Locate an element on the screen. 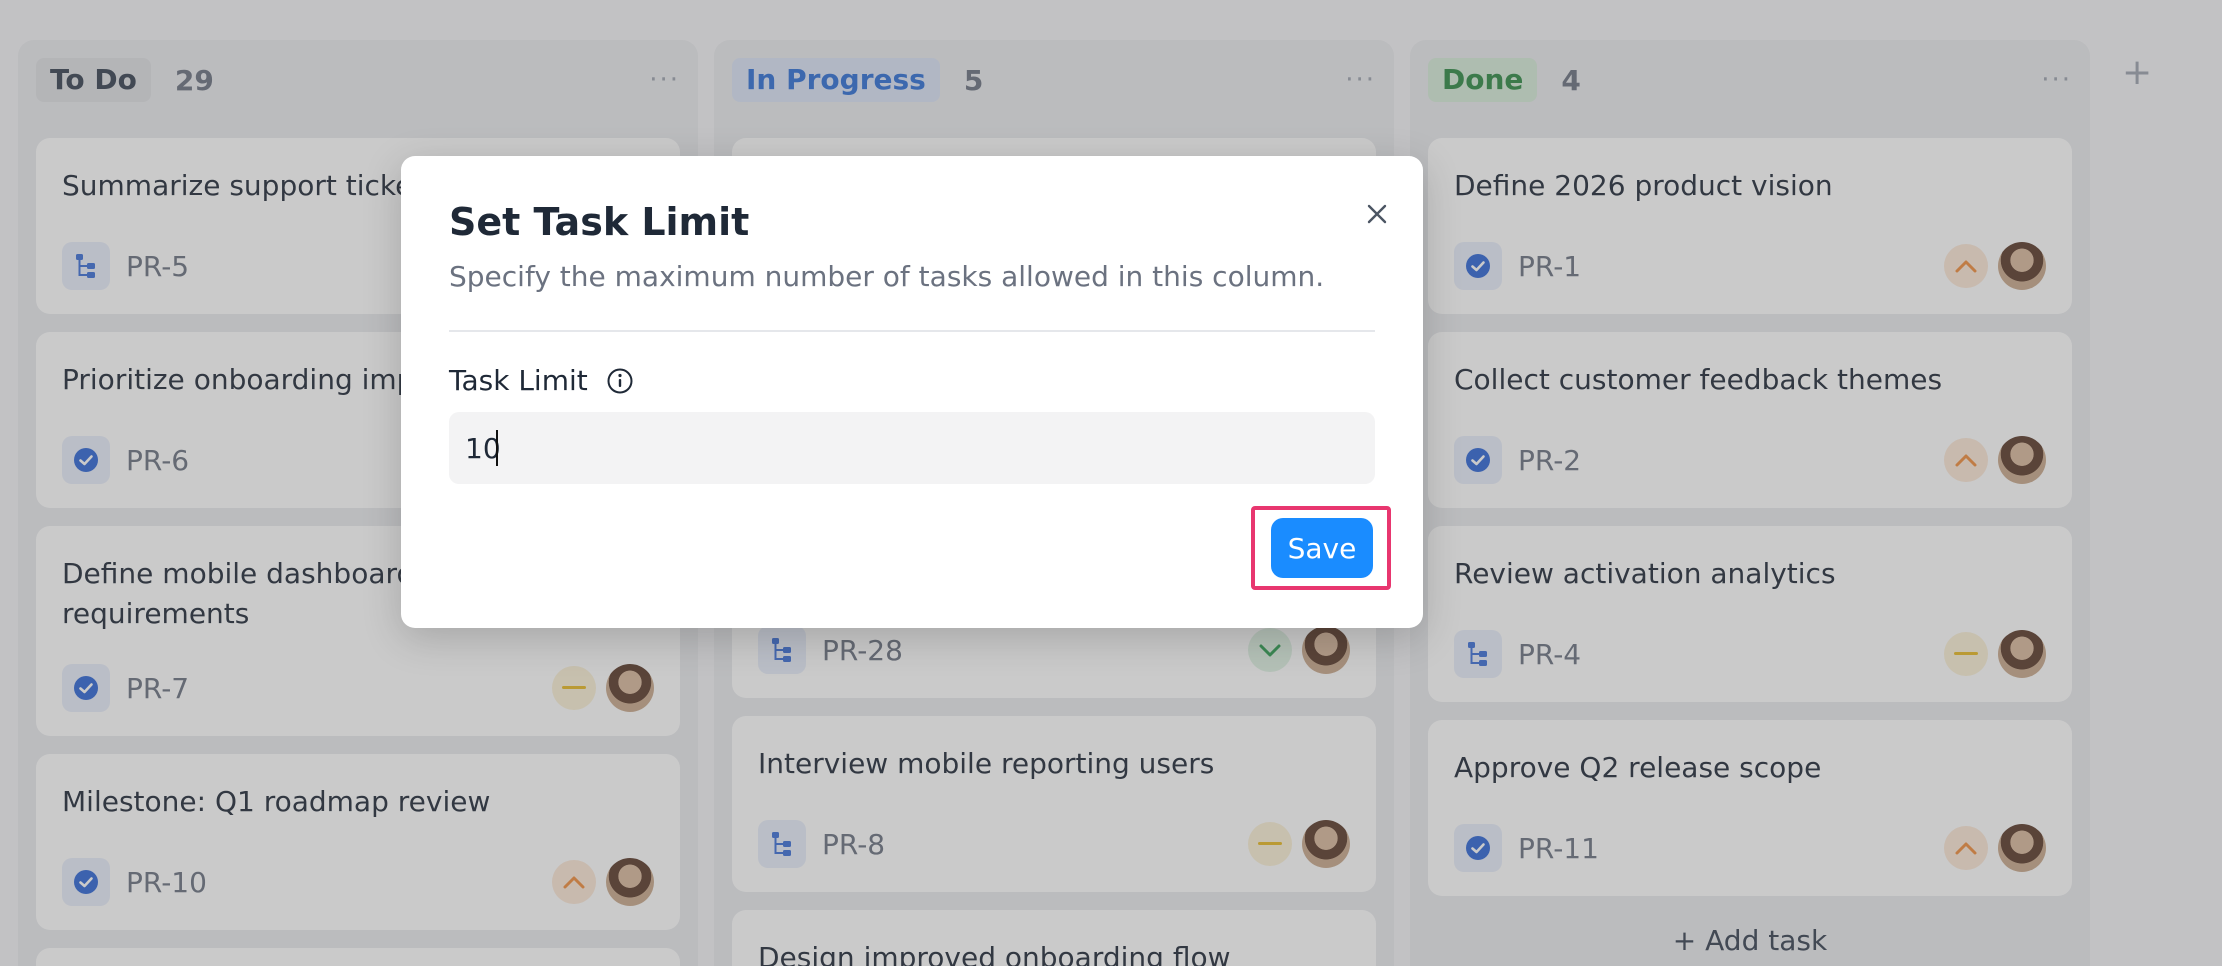 The height and width of the screenshot is (966, 2222). field-label-text: Task Limit is located at coordinates (518, 380).